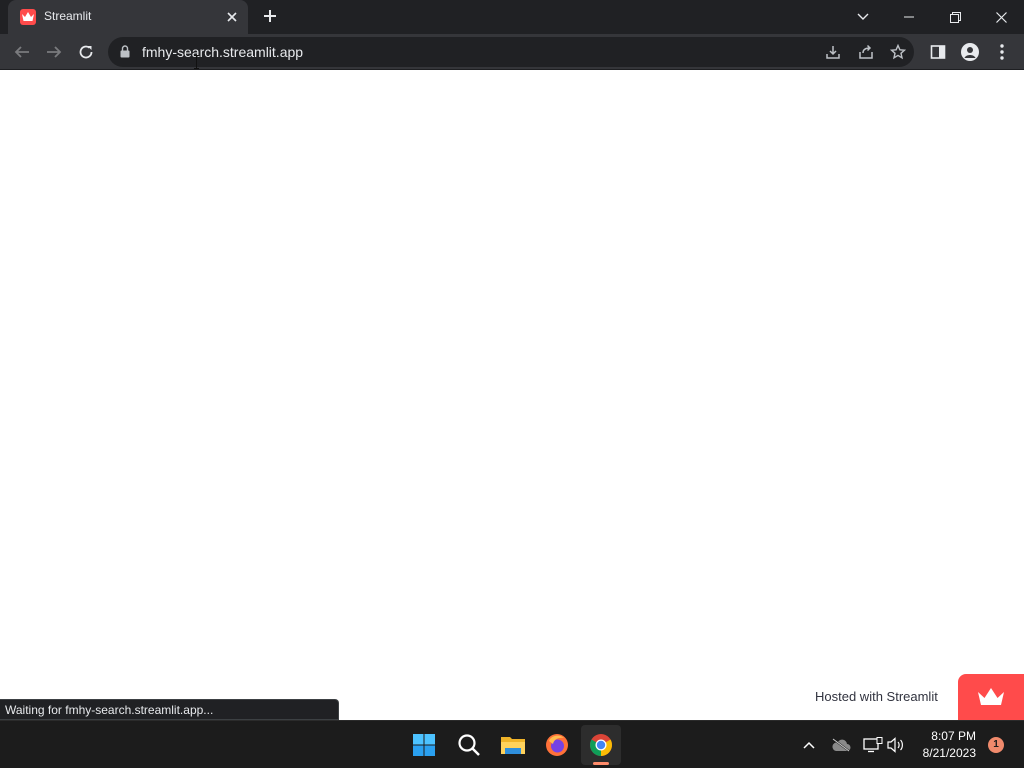 The image size is (1024, 768). What do you see at coordinates (955, 17) in the screenshot?
I see `restore-button` at bounding box center [955, 17].